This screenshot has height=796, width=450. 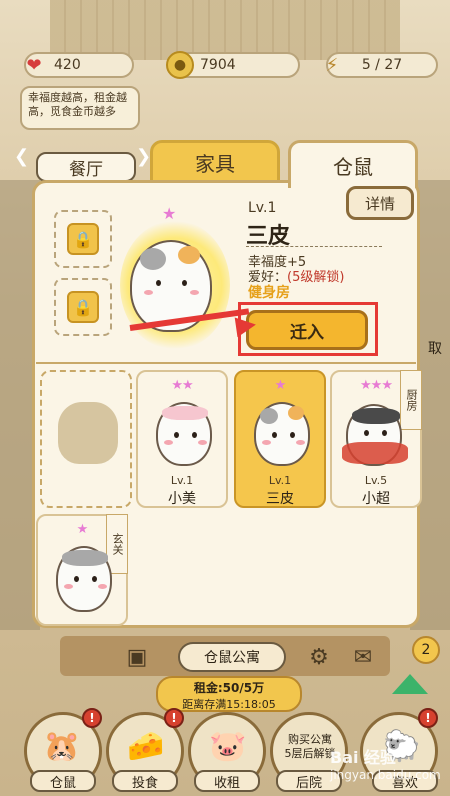 What do you see at coordinates (246, 326) in the screenshot?
I see `pointer-arrow-head` at bounding box center [246, 326].